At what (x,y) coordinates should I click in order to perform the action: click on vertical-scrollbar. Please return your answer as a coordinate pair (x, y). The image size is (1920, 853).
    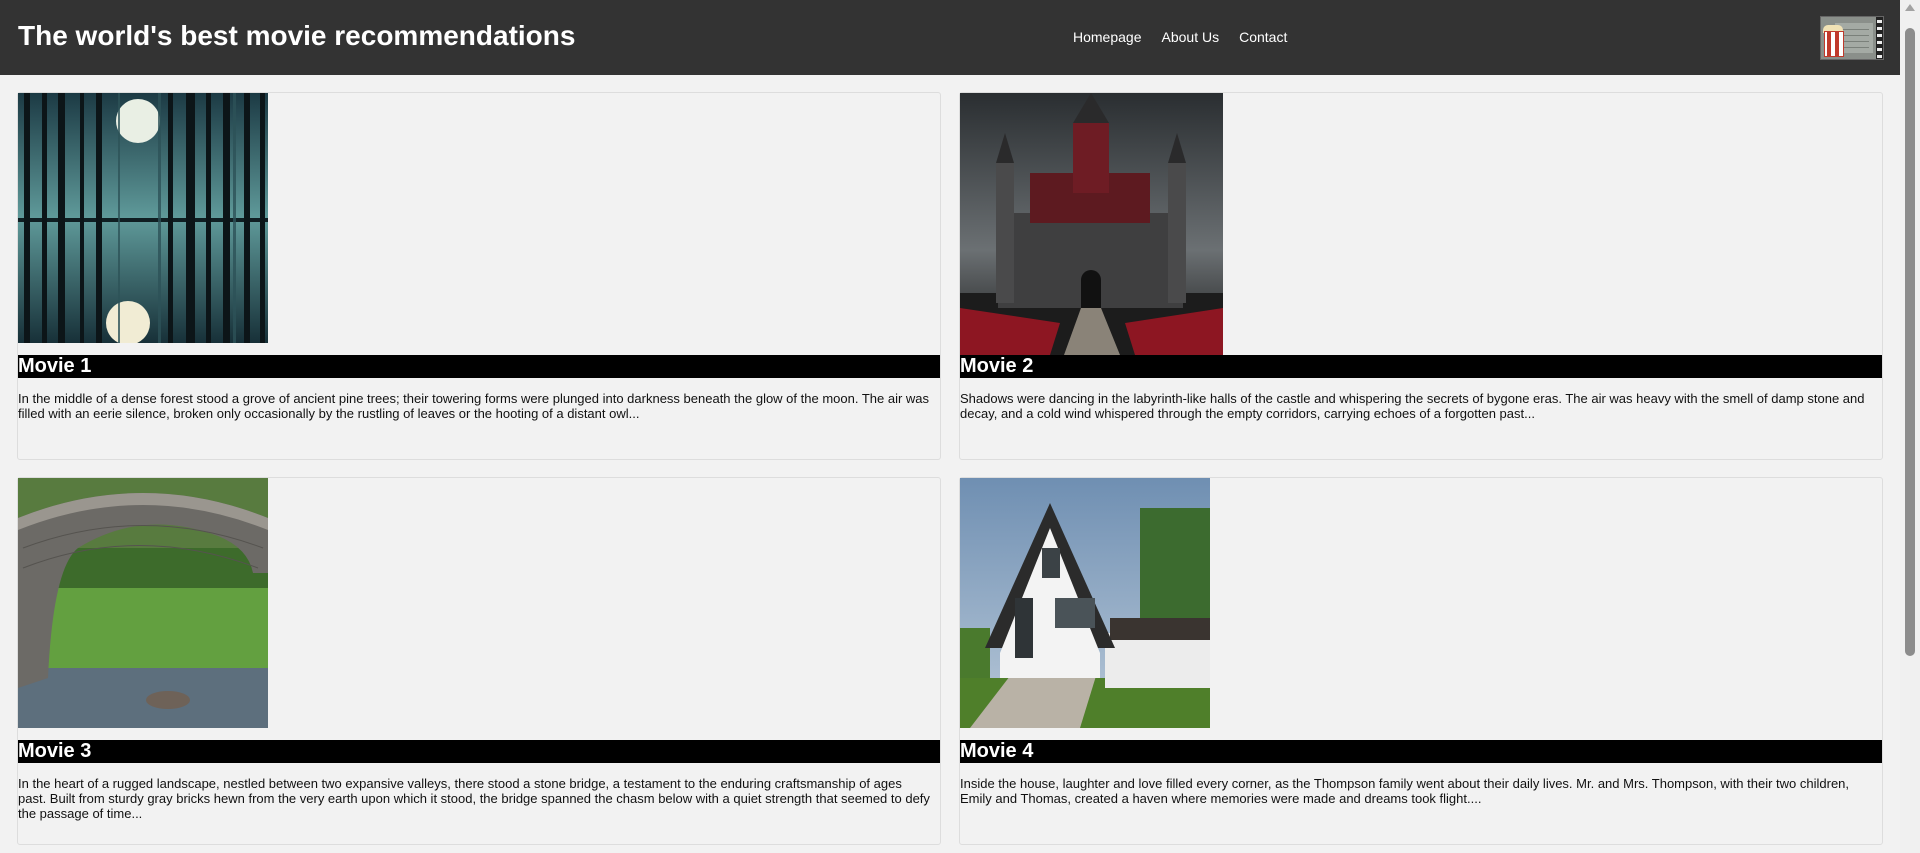
    Looking at the image, I should click on (1910, 426).